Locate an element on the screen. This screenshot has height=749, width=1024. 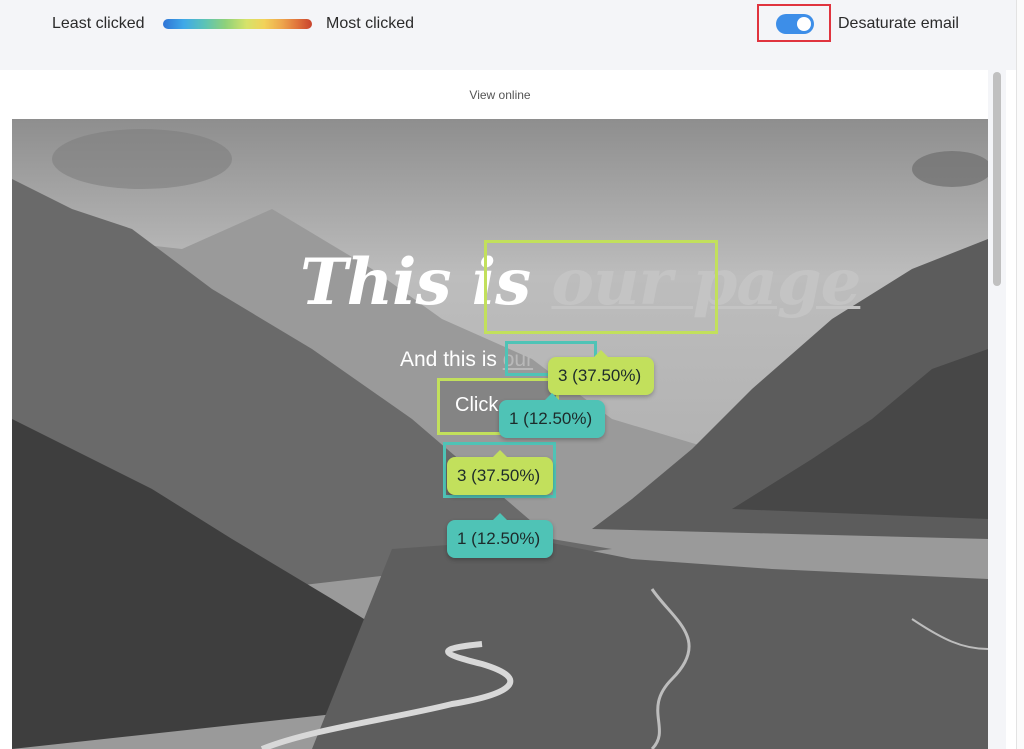
scrollbar-thumb is located at coordinates (997, 179).